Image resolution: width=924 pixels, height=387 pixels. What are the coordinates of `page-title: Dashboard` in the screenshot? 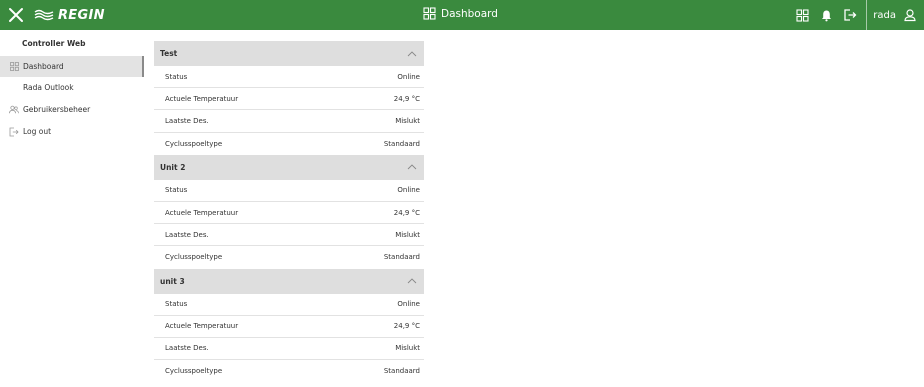 It's located at (469, 13).